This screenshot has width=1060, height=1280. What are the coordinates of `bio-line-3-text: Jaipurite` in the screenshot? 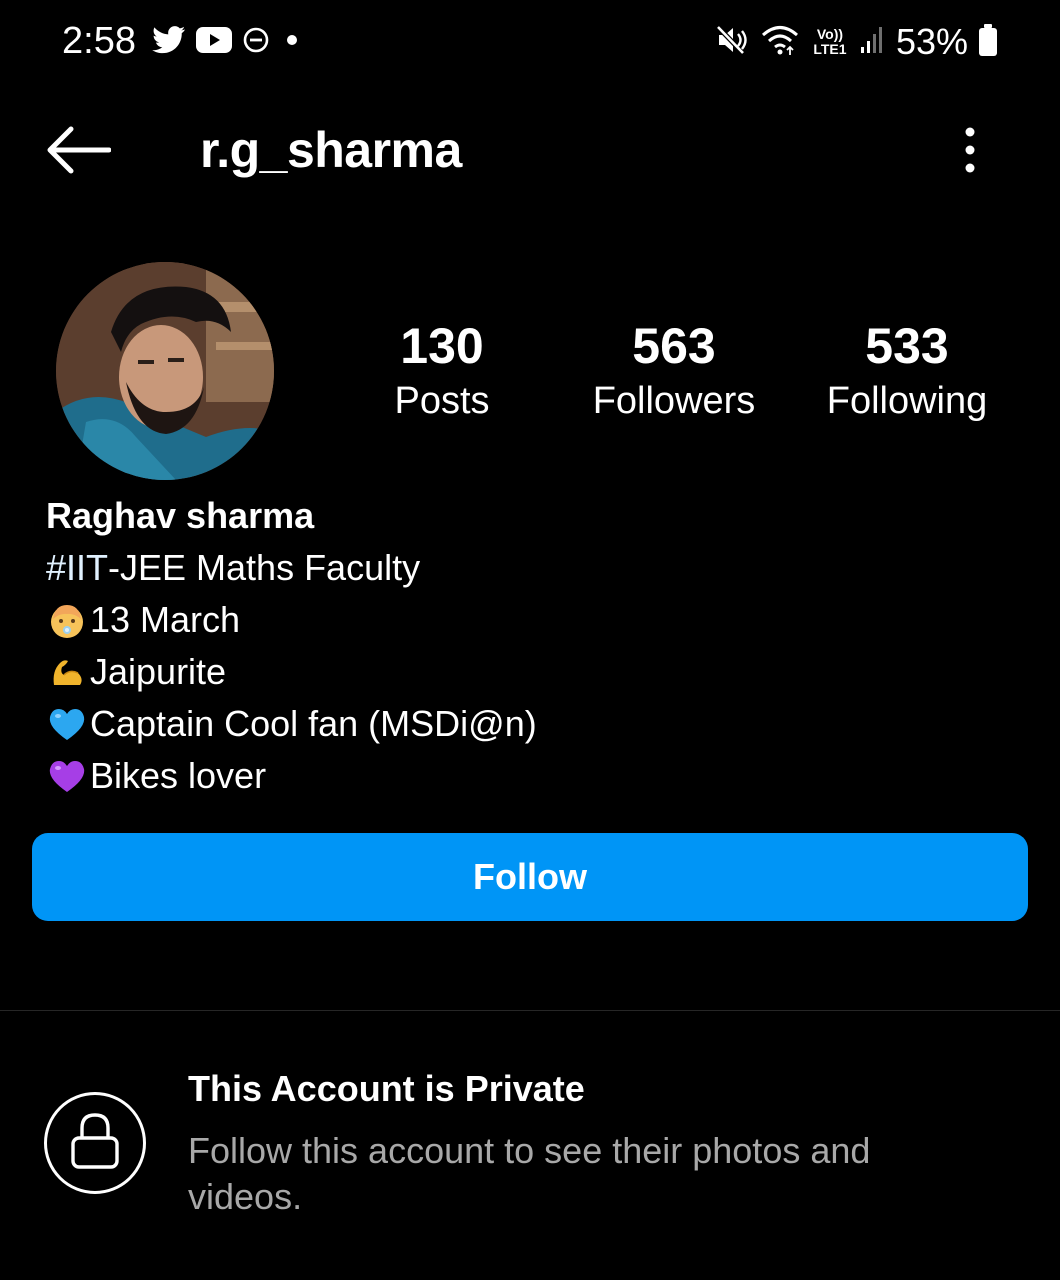 It's located at (158, 671).